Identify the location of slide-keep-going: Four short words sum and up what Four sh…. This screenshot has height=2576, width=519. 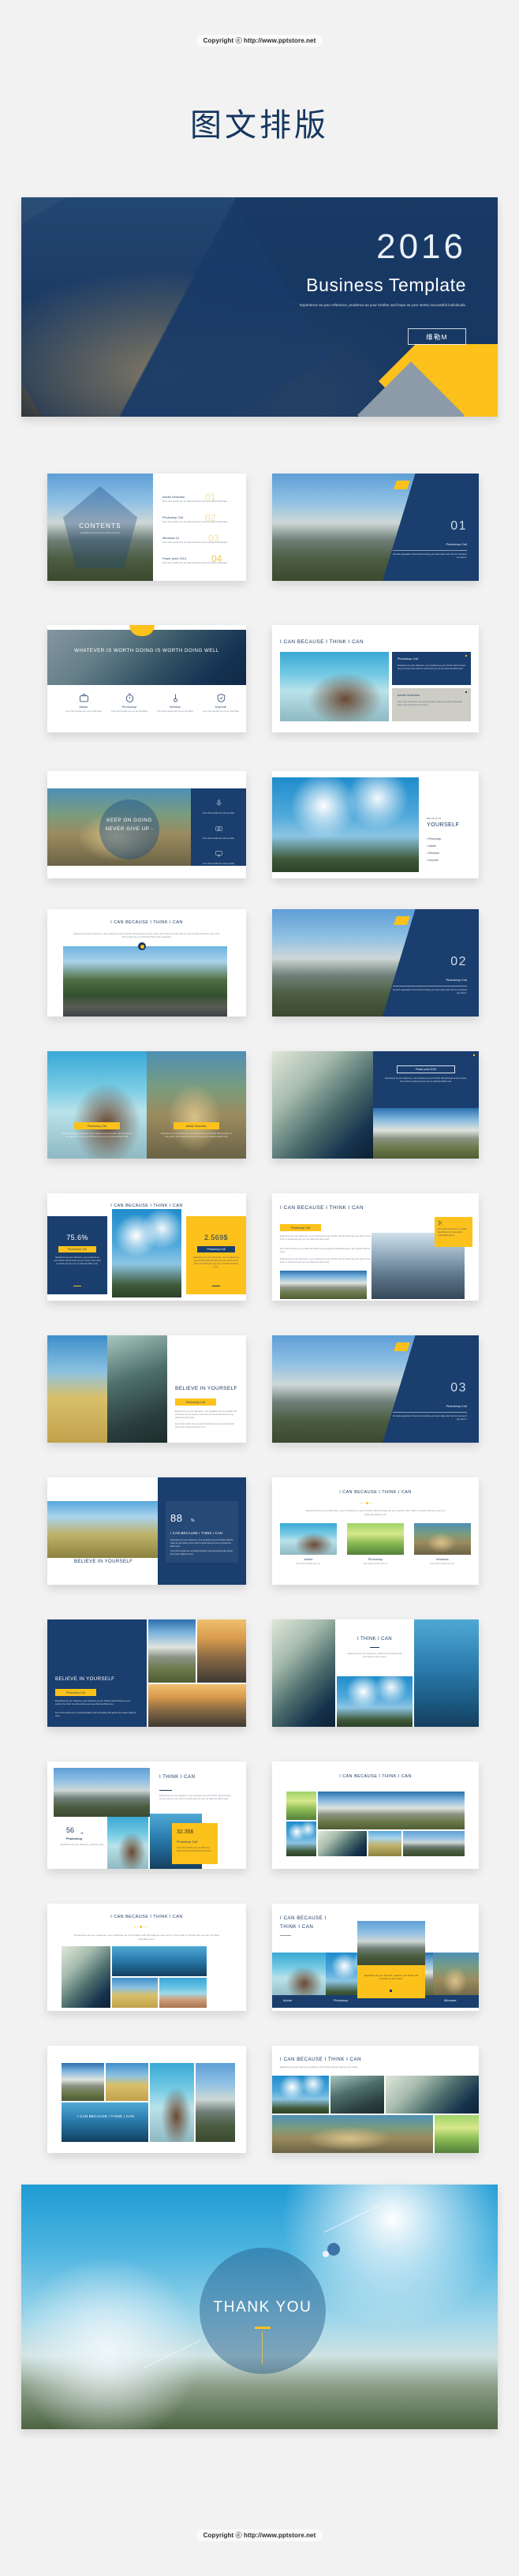
(146, 824).